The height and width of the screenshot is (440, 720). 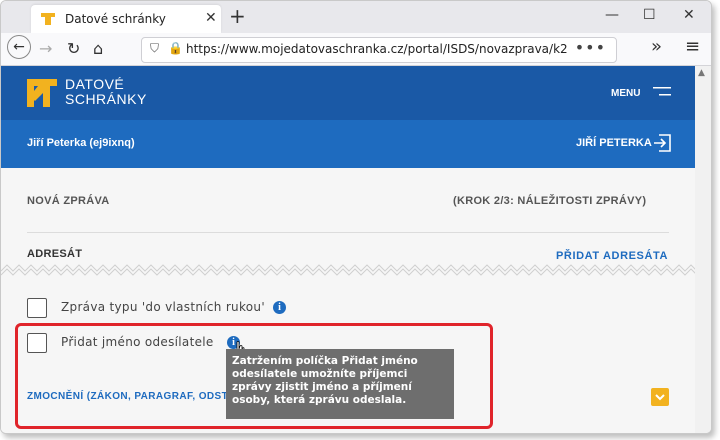 What do you see at coordinates (348, 272) in the screenshot?
I see `torn-edge-divider` at bounding box center [348, 272].